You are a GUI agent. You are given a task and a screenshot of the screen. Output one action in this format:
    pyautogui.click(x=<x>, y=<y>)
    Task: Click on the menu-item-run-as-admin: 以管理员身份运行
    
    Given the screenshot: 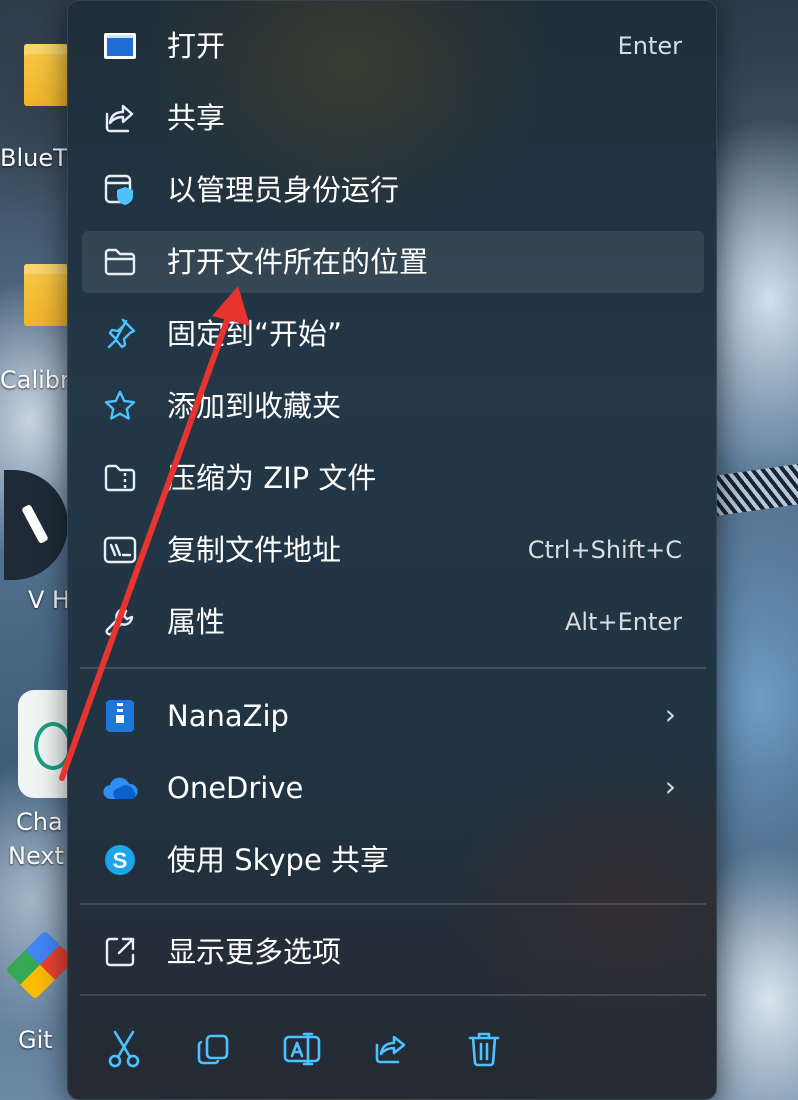 What is the action you would take?
    pyautogui.click(x=393, y=190)
    